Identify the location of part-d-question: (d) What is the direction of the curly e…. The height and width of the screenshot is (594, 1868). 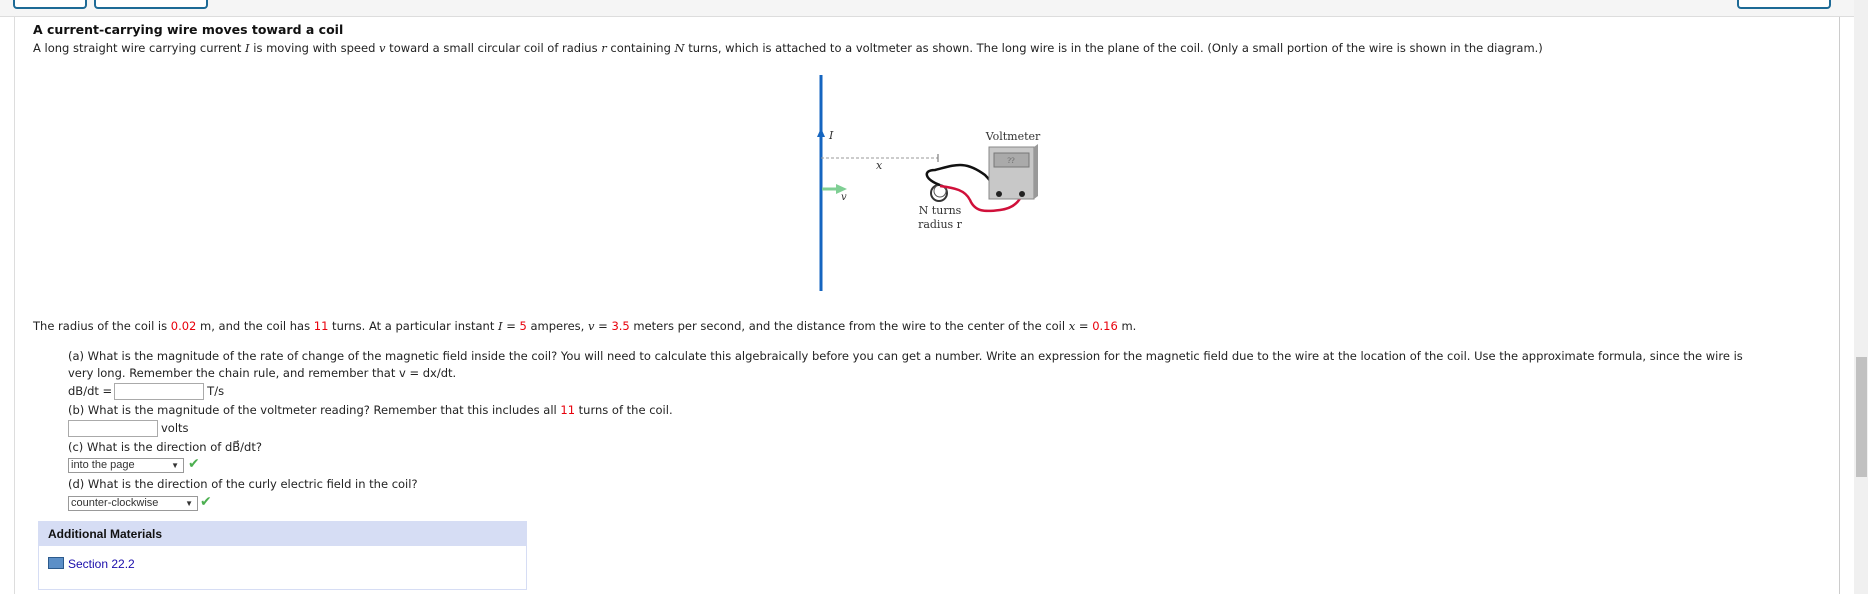
(243, 484).